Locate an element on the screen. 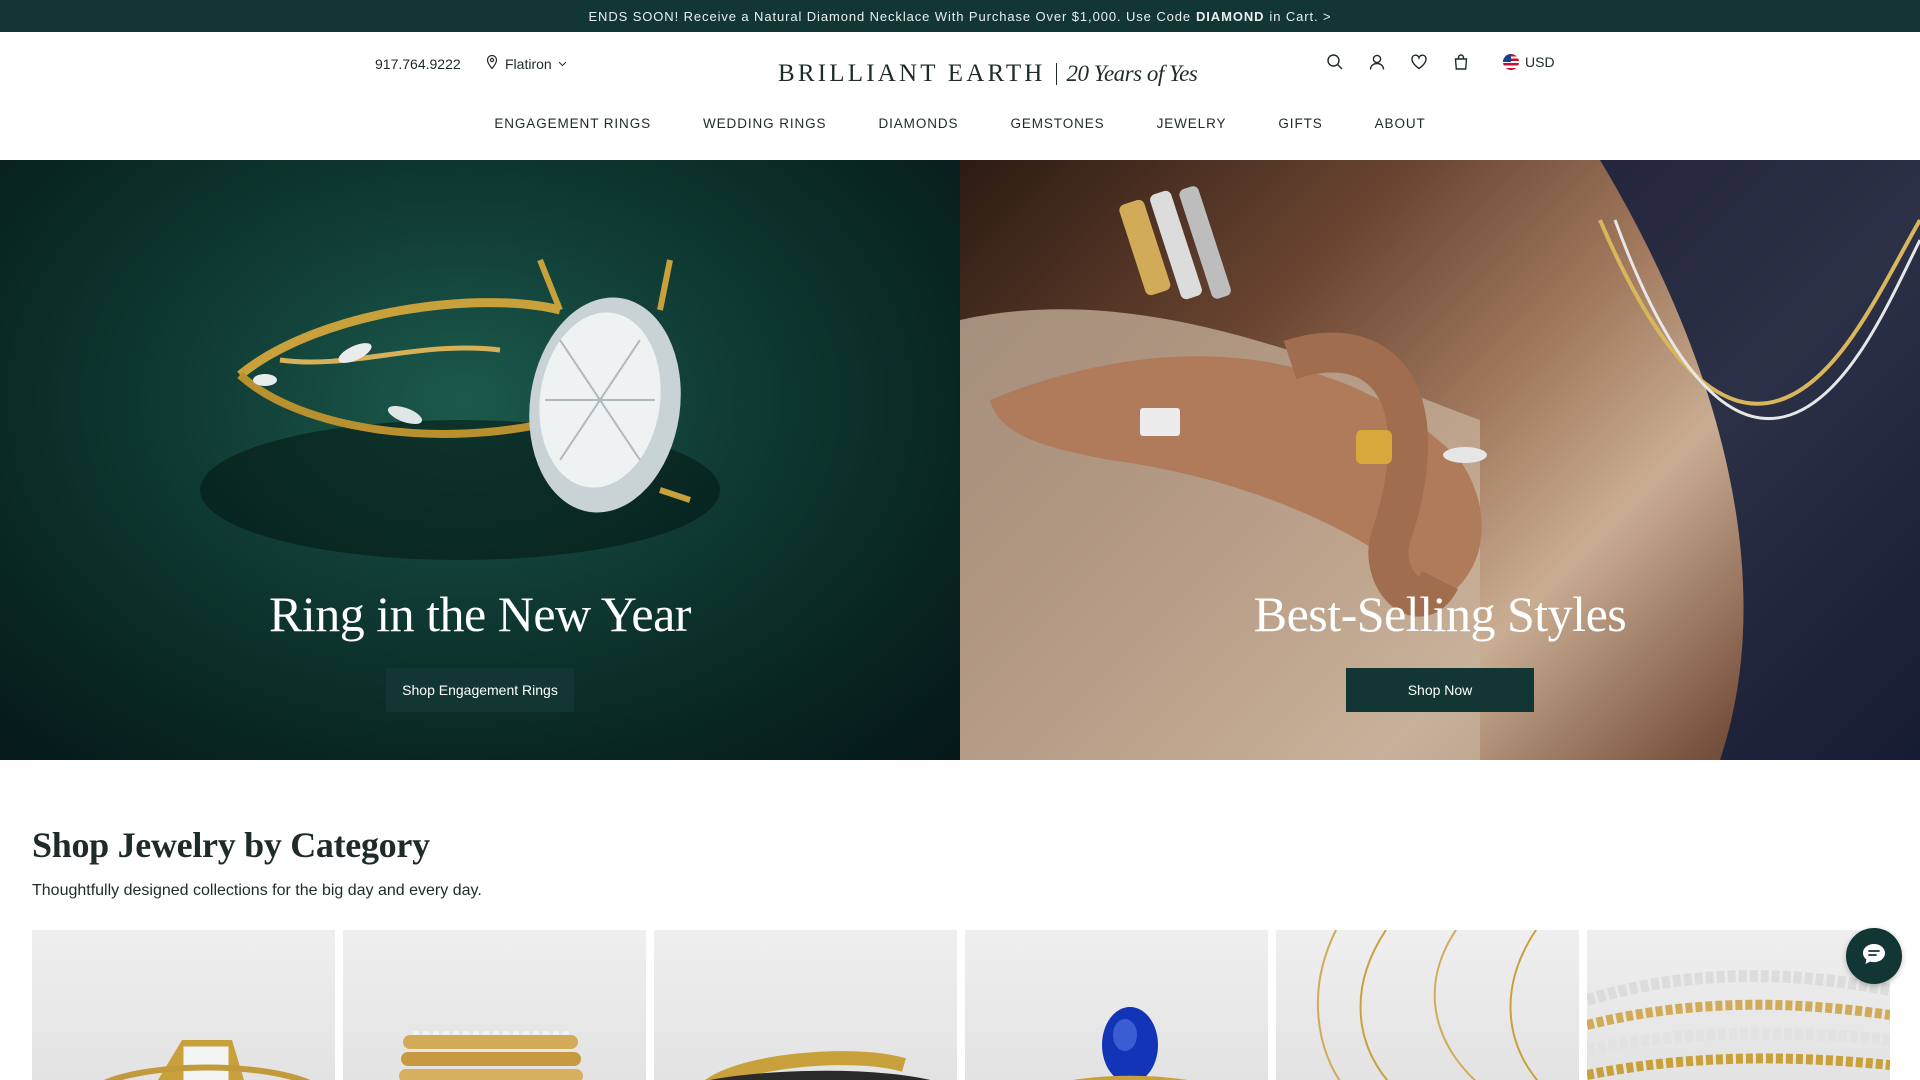 The height and width of the screenshot is (1080, 1920). logo-divider is located at coordinates (1056, 74).